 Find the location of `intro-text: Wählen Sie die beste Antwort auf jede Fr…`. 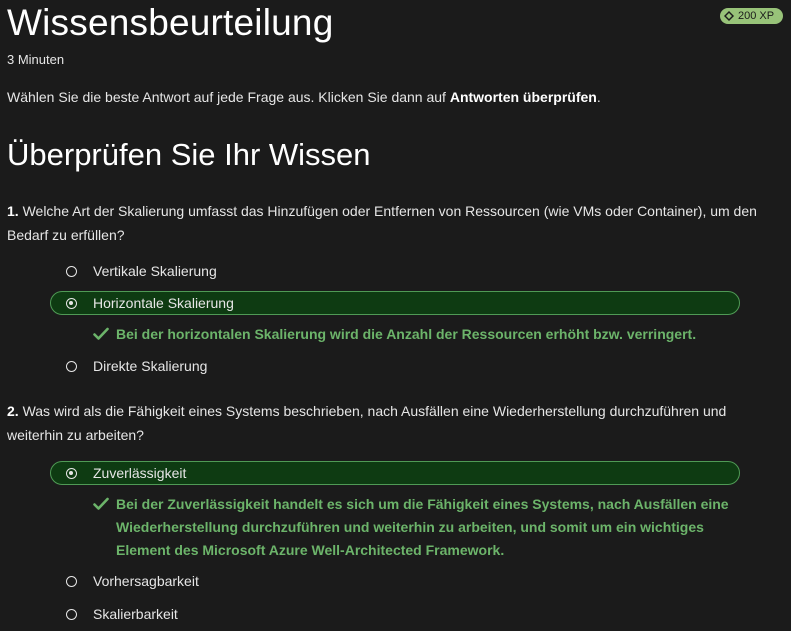

intro-text: Wählen Sie die beste Antwort auf jede Fr… is located at coordinates (304, 97).